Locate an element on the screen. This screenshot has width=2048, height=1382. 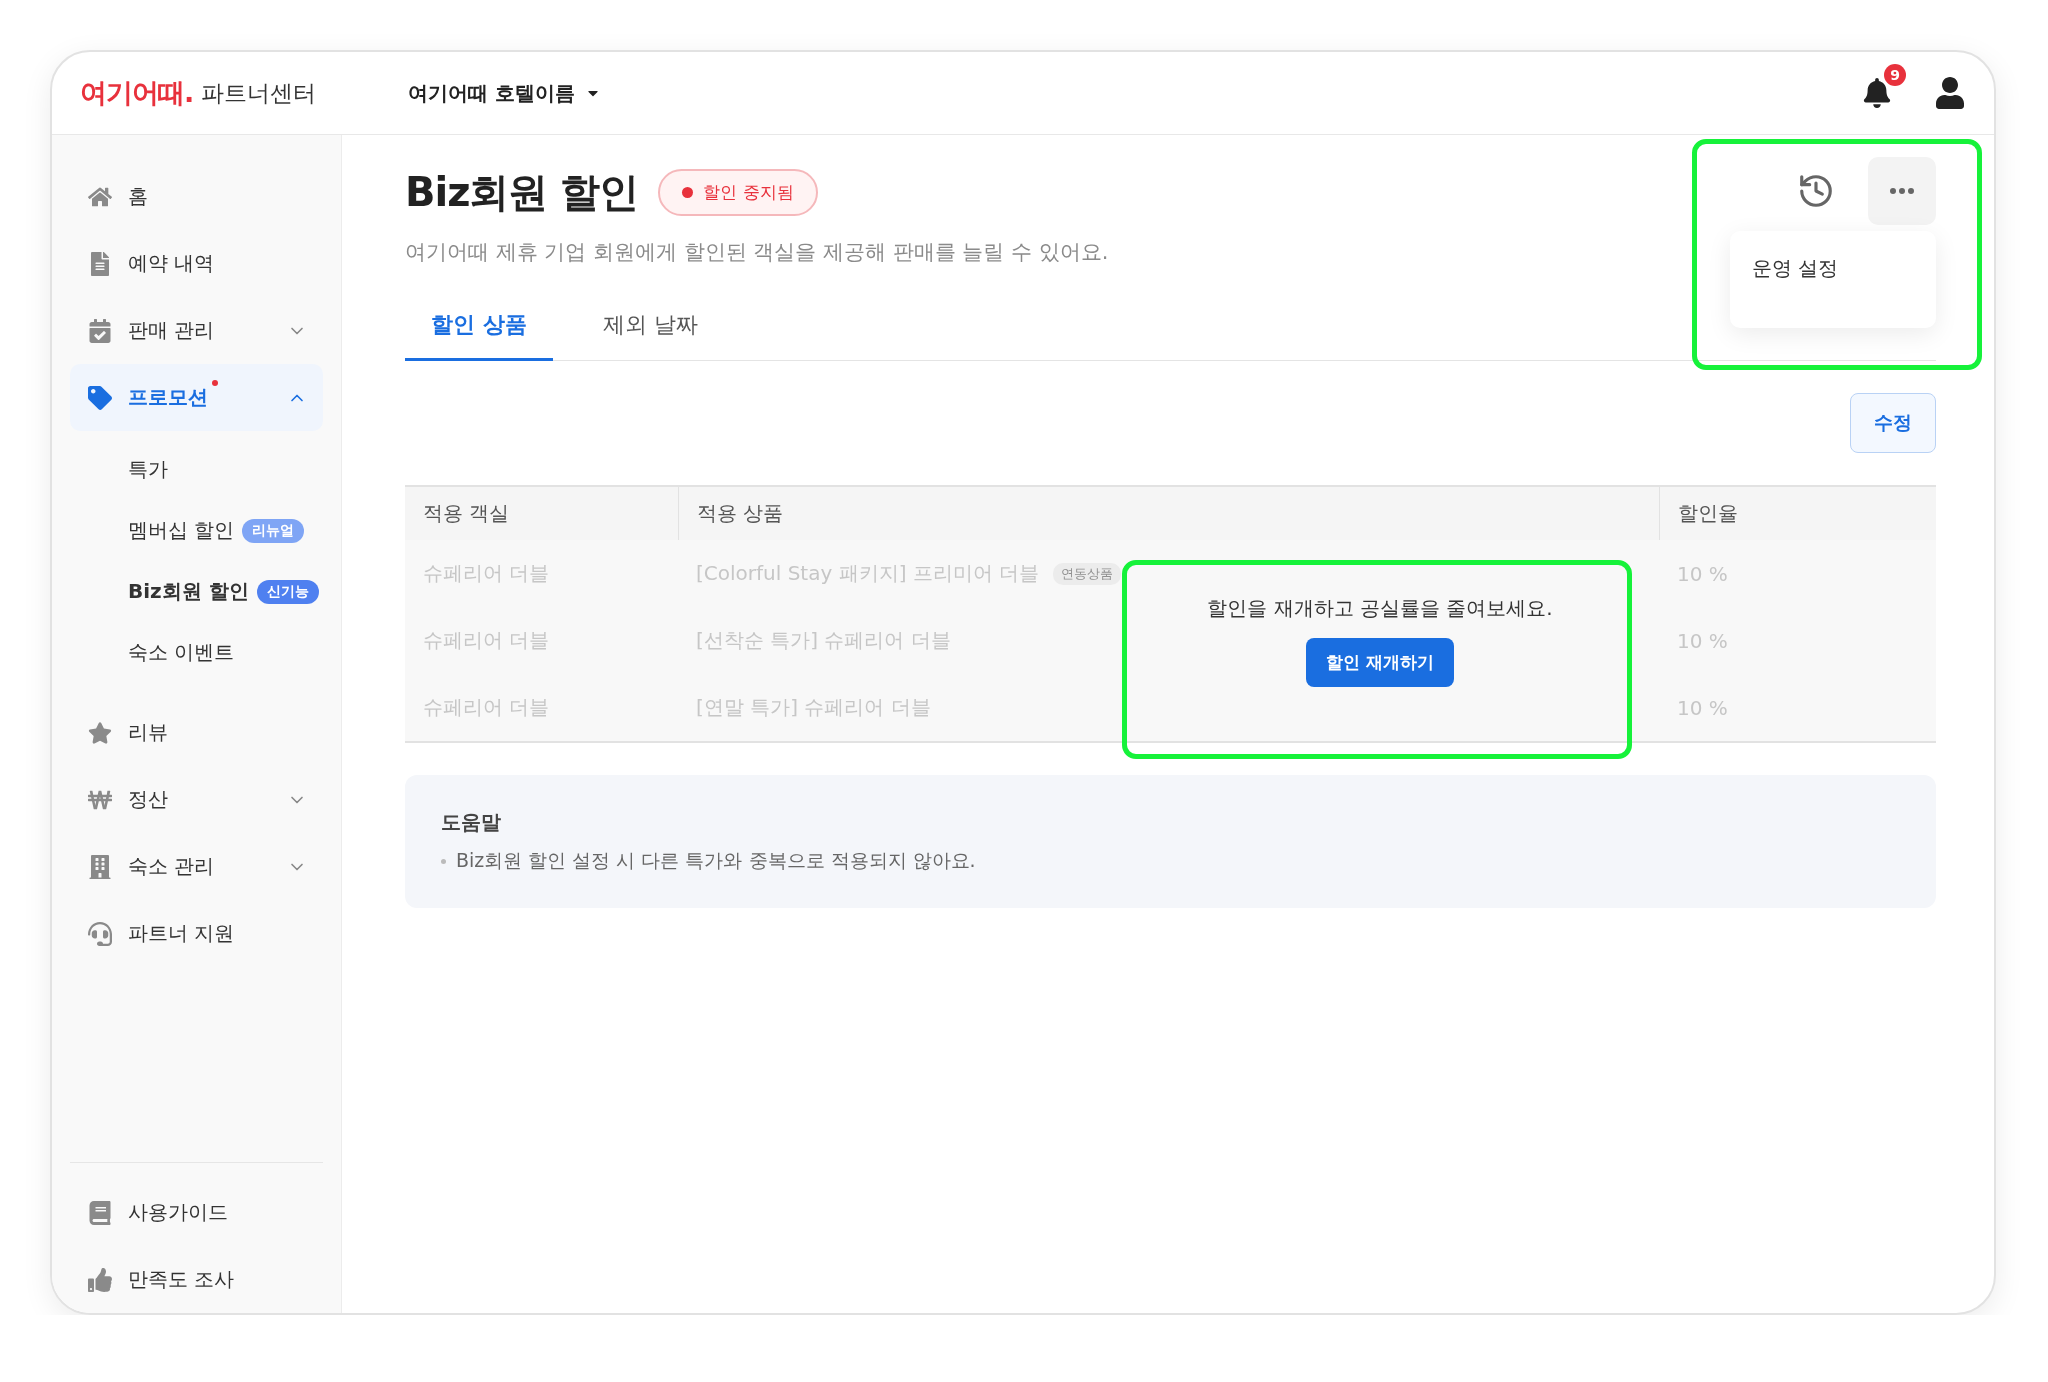
property-selector: 여기어때 호텔이름 is located at coordinates (505, 93).